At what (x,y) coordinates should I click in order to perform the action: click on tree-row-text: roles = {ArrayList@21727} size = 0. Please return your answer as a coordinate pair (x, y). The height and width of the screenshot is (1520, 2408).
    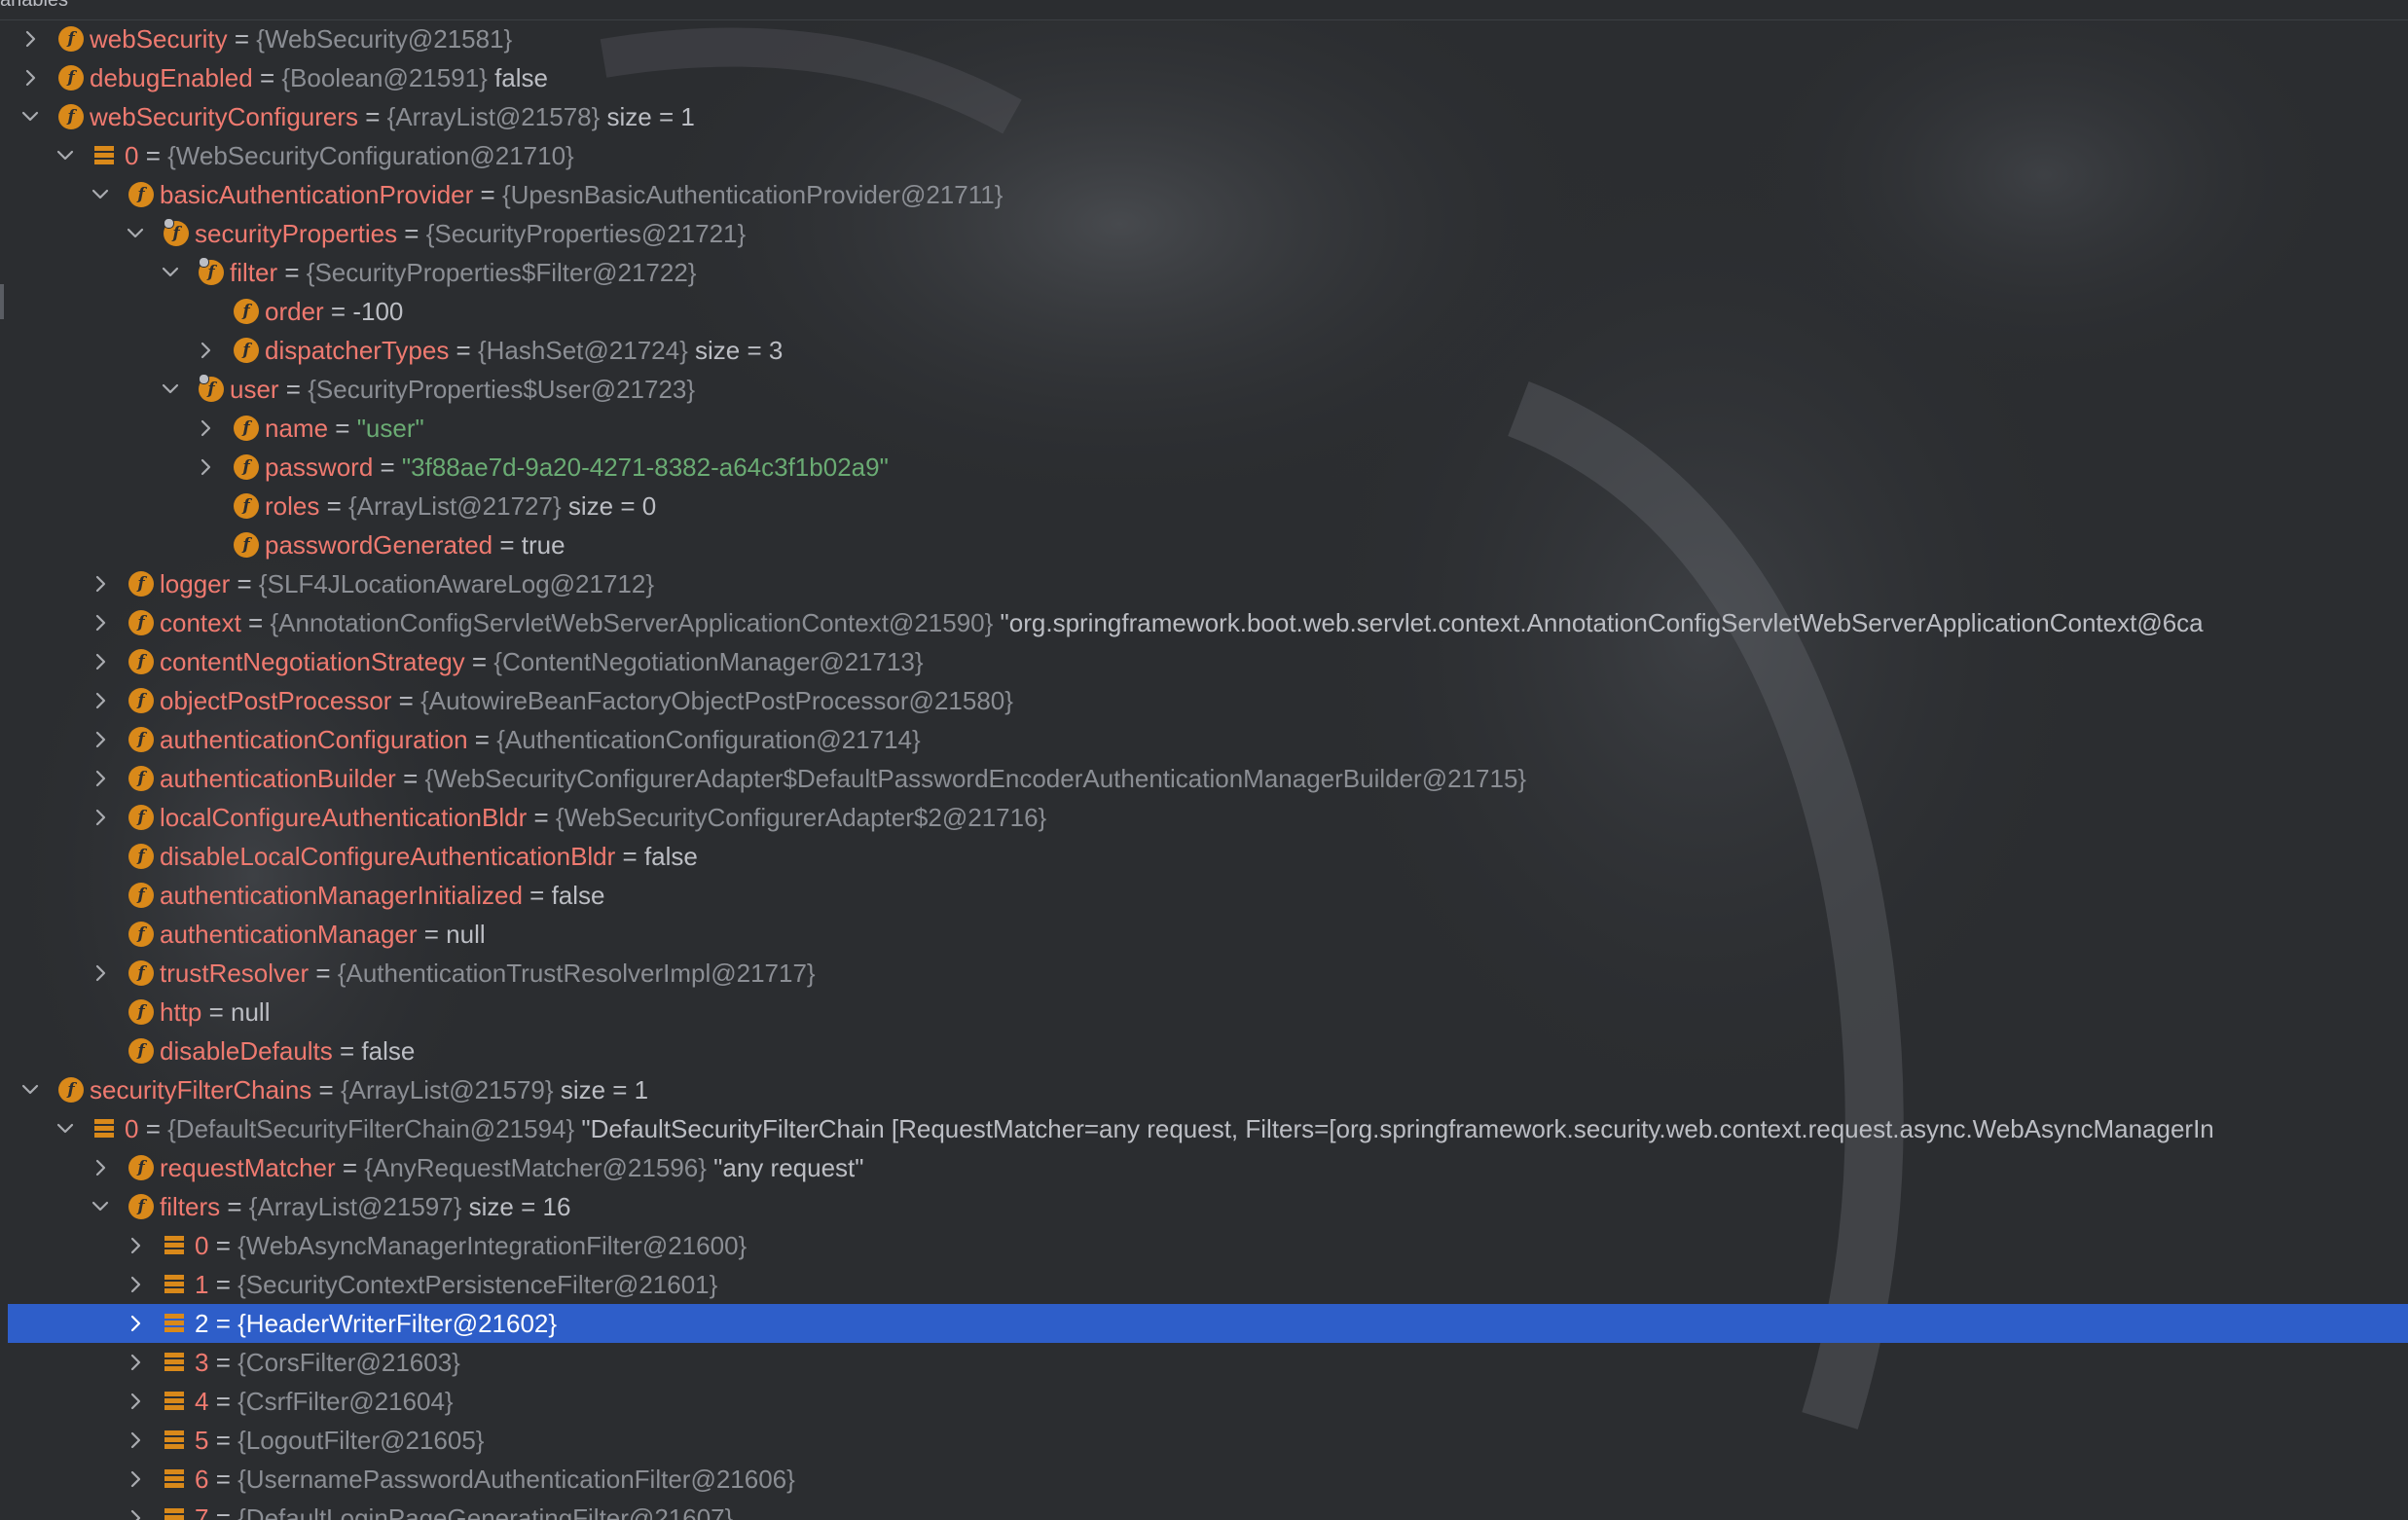
    Looking at the image, I should click on (1336, 506).